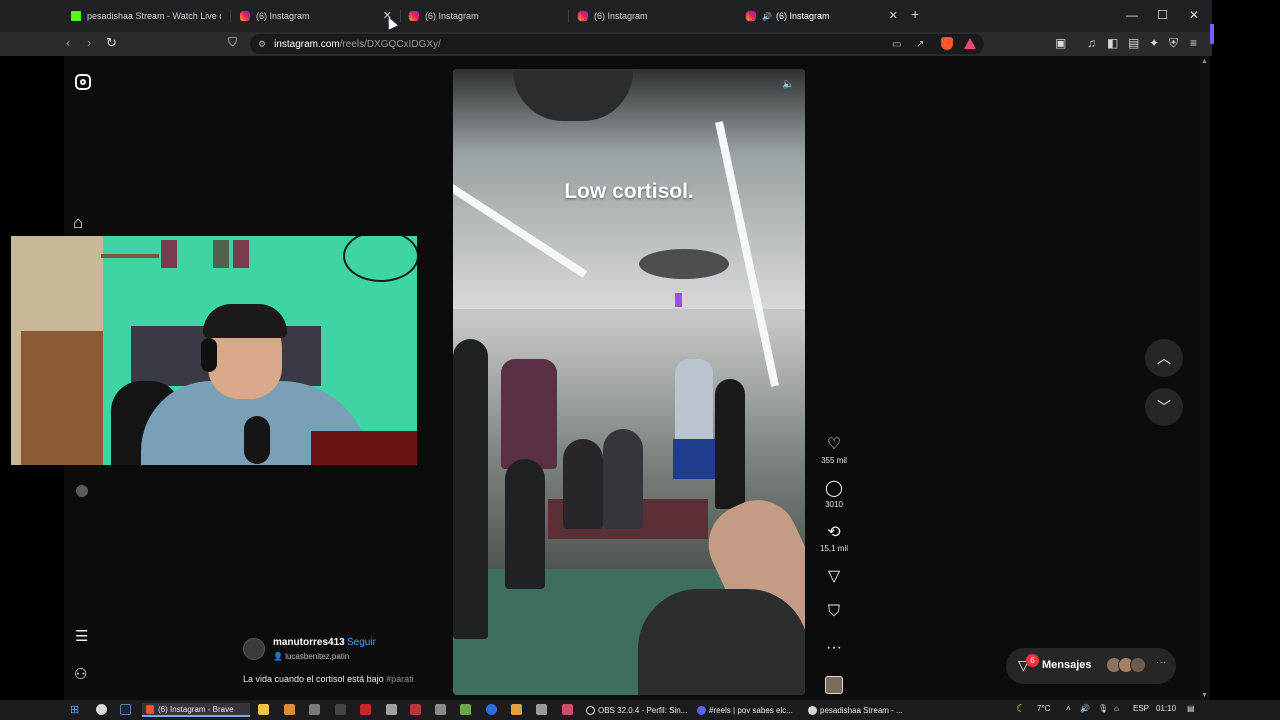  Describe the element at coordinates (1043, 708) in the screenshot. I see `weather-temp: 7°C` at that location.